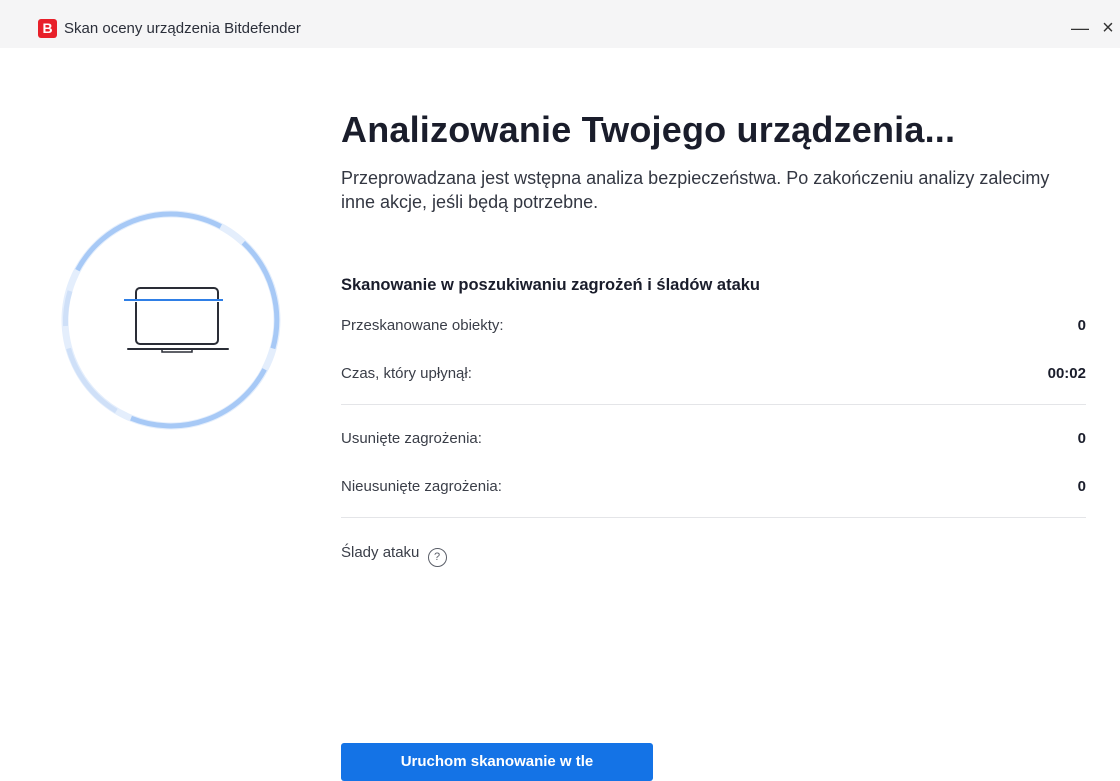  I want to click on stat-label: Czas, który upłynął:, so click(406, 373).